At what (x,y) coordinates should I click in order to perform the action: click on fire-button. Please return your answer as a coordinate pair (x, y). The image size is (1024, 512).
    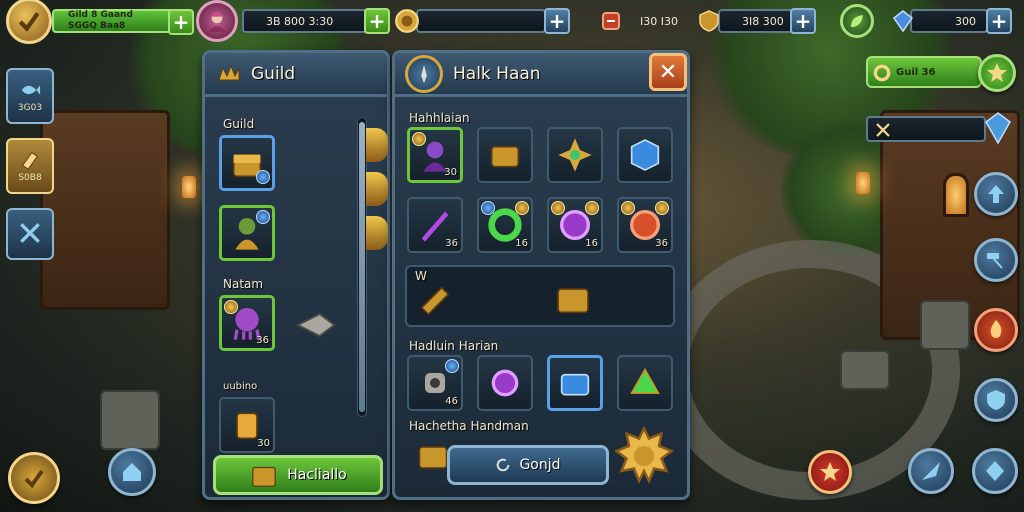
    Looking at the image, I should click on (996, 330).